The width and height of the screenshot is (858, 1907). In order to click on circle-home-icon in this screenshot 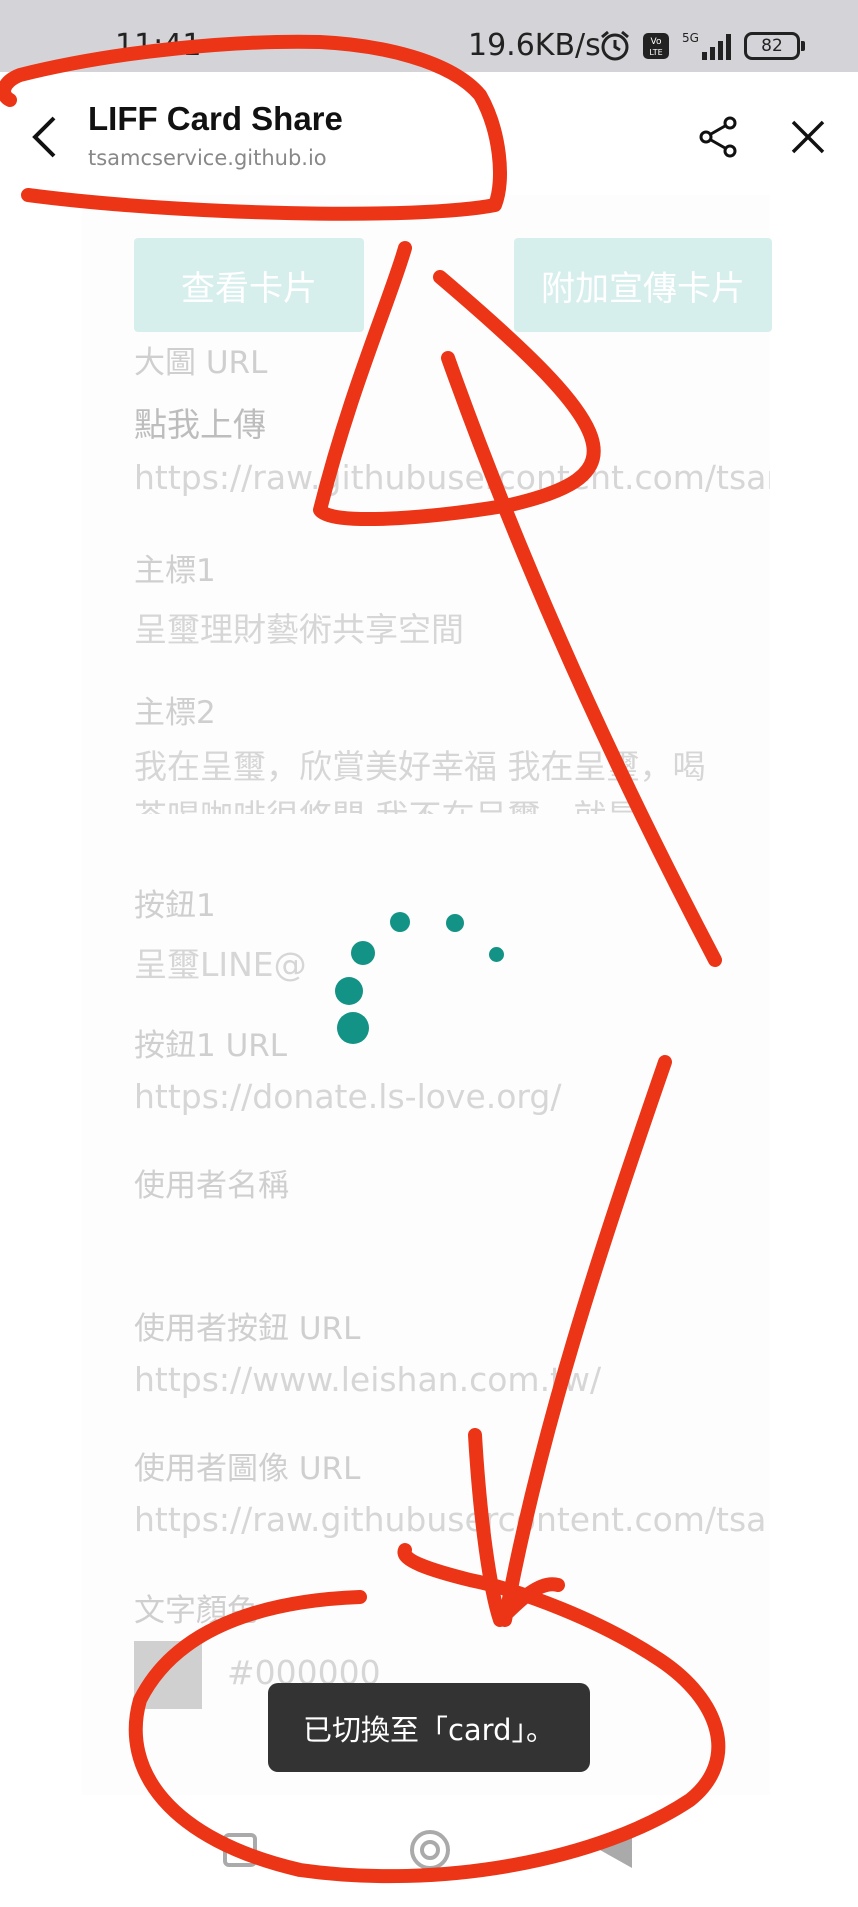, I will do `click(430, 1850)`.